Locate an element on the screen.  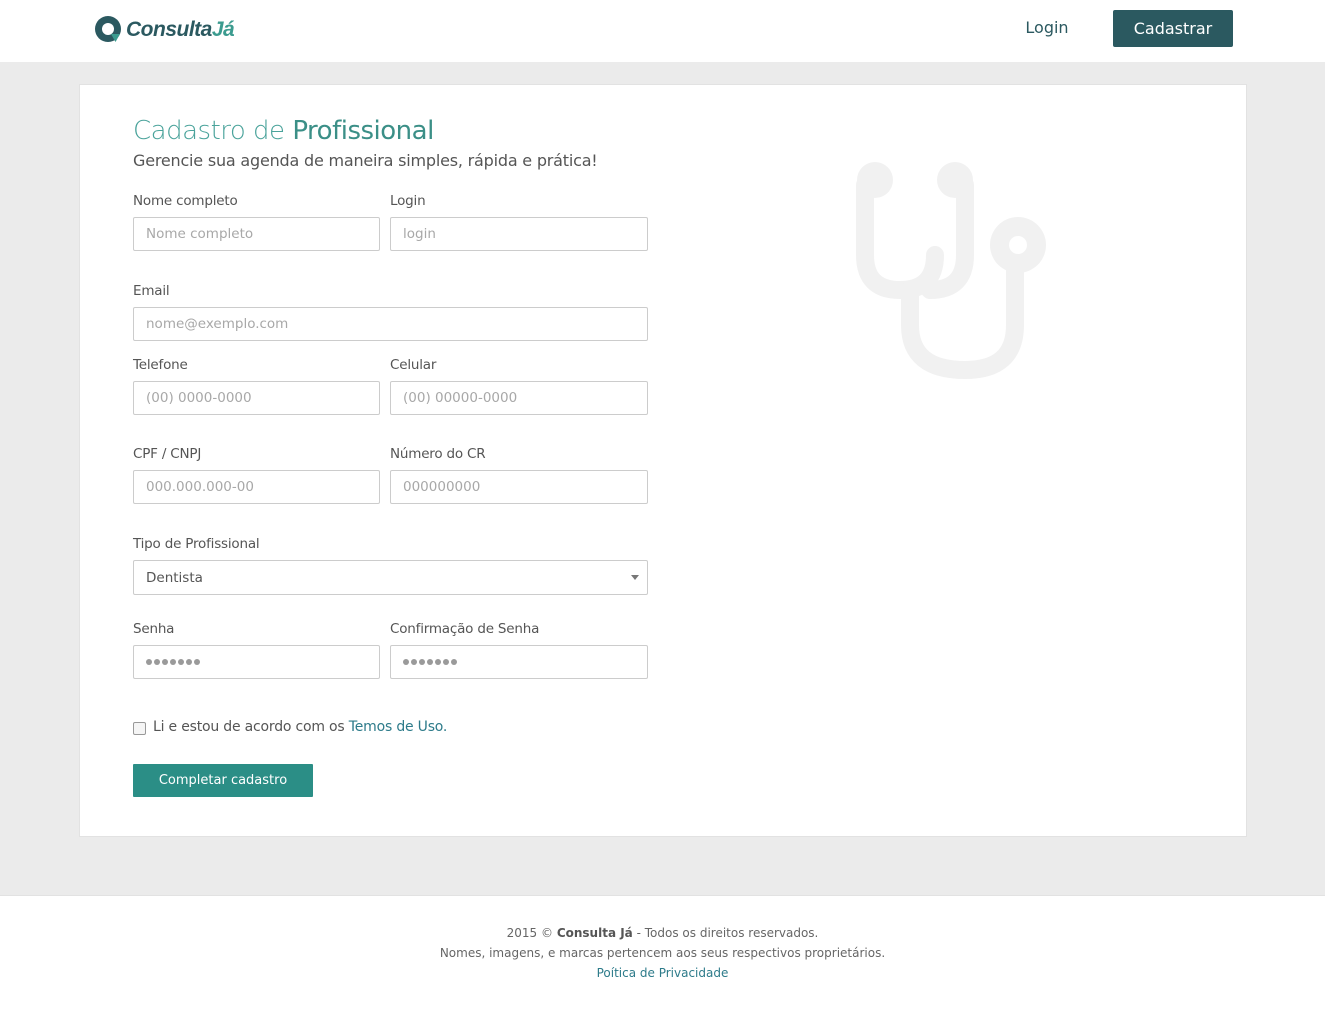
brand-logo: ConsultaJá is located at coordinates (164, 30).